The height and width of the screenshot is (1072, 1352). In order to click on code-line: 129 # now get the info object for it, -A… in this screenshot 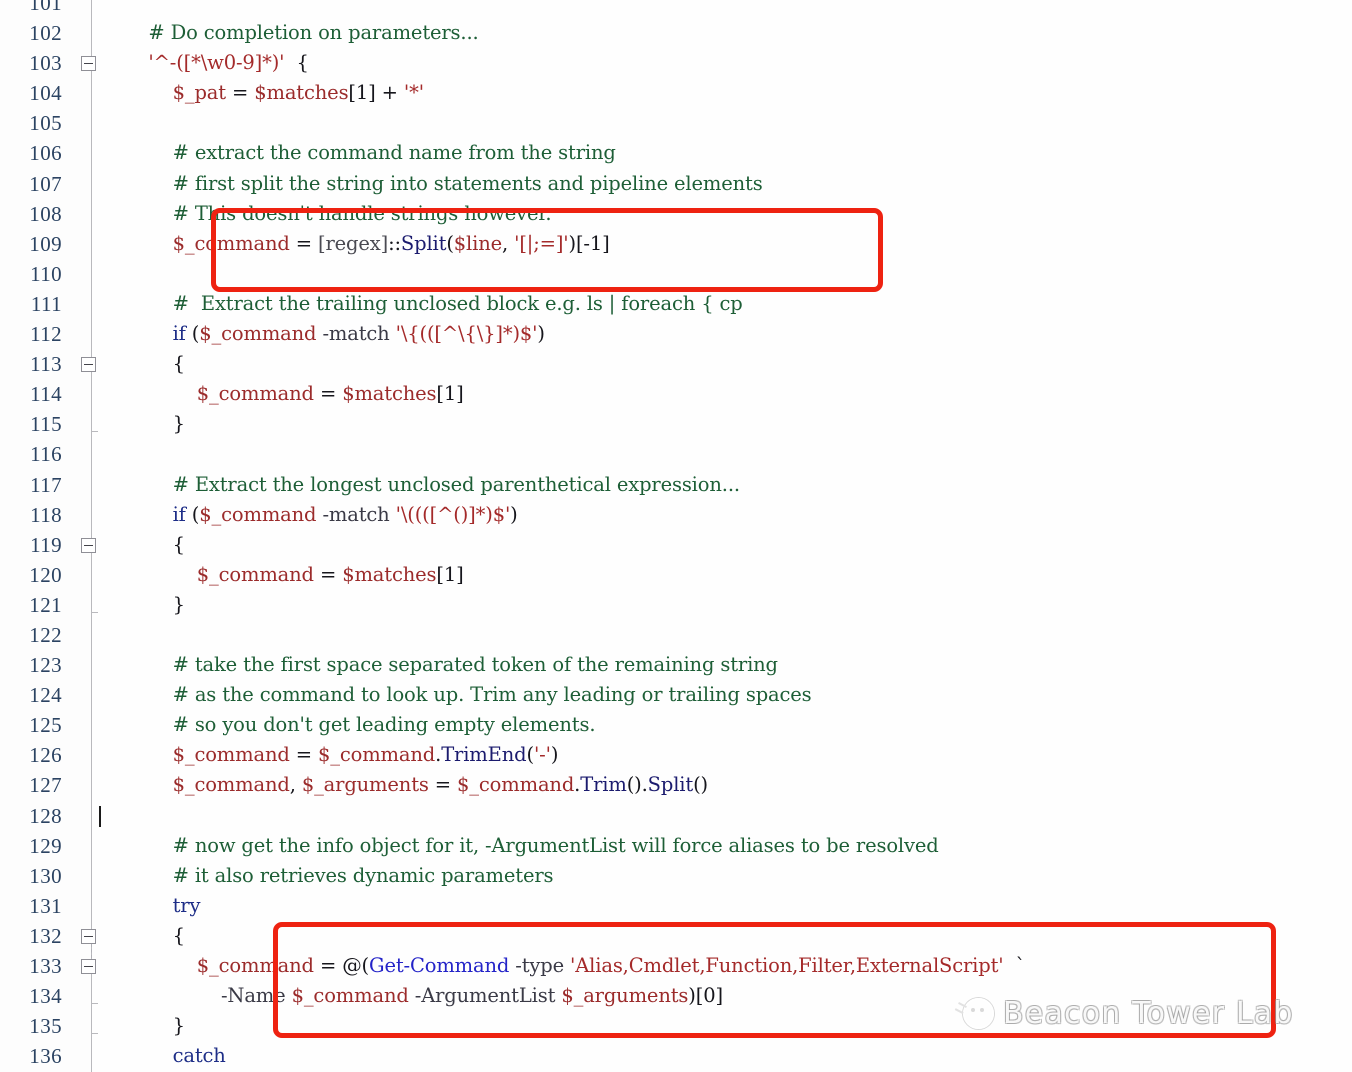, I will do `click(676, 846)`.